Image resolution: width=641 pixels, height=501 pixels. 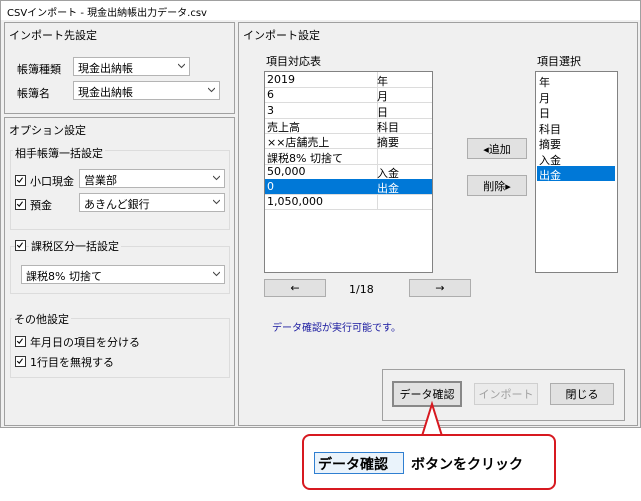 What do you see at coordinates (576, 112) in the screenshot?
I see `list-item: 日` at bounding box center [576, 112].